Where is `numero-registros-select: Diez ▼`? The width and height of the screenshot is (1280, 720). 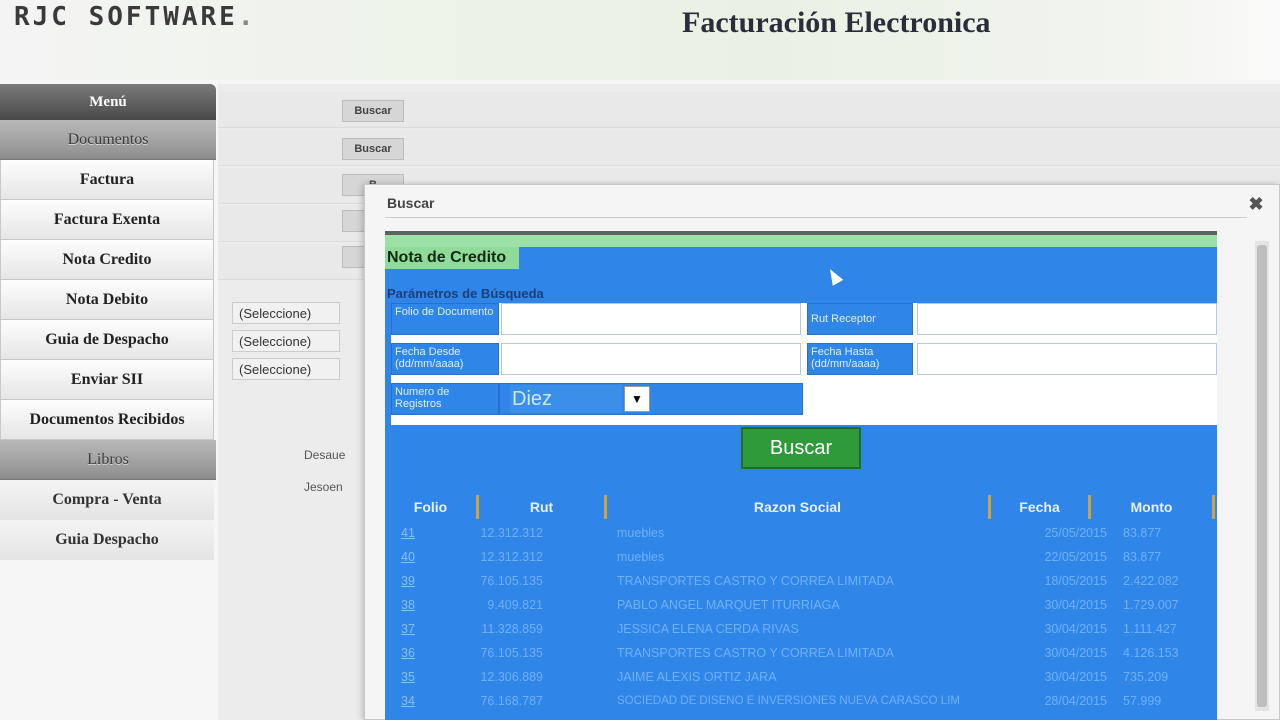 numero-registros-select: Diez ▼ is located at coordinates (651, 399).